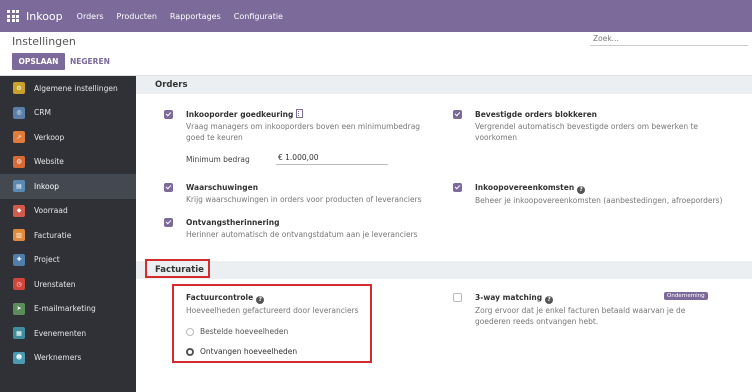 Image resolution: width=752 pixels, height=392 pixels. What do you see at coordinates (68, 186) in the screenshot?
I see `sidebar-item-inkoop: ▤ Inkoop` at bounding box center [68, 186].